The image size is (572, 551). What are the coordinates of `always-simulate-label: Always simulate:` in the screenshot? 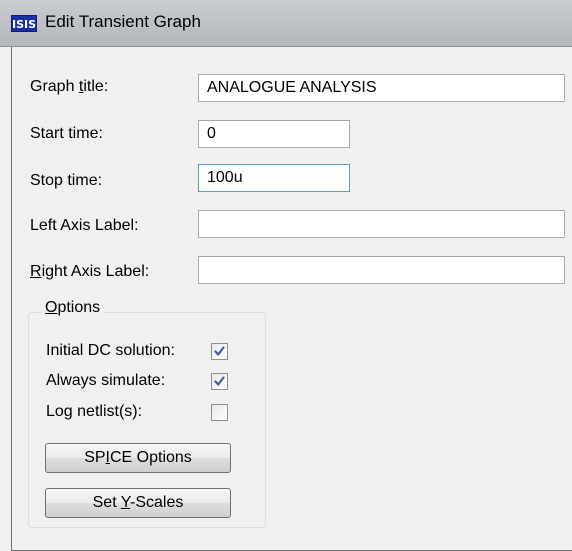 It's located at (106, 380).